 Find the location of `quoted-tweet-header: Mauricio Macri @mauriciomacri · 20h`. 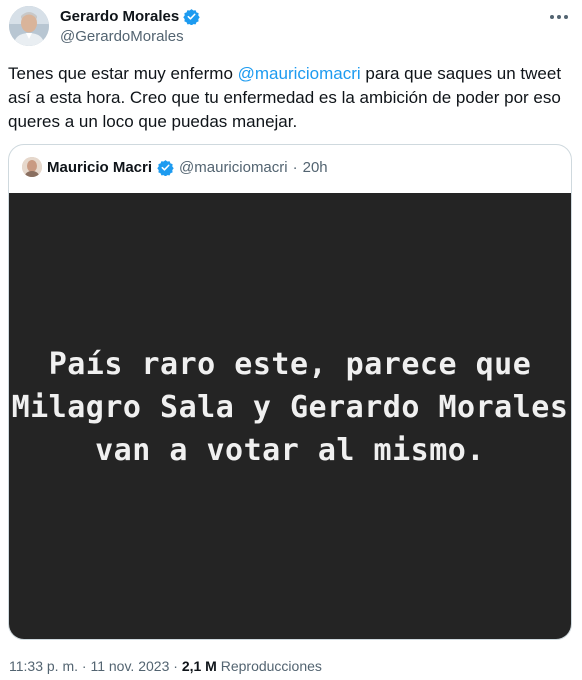

quoted-tweet-header: Mauricio Macri @mauriciomacri · 20h is located at coordinates (175, 167).